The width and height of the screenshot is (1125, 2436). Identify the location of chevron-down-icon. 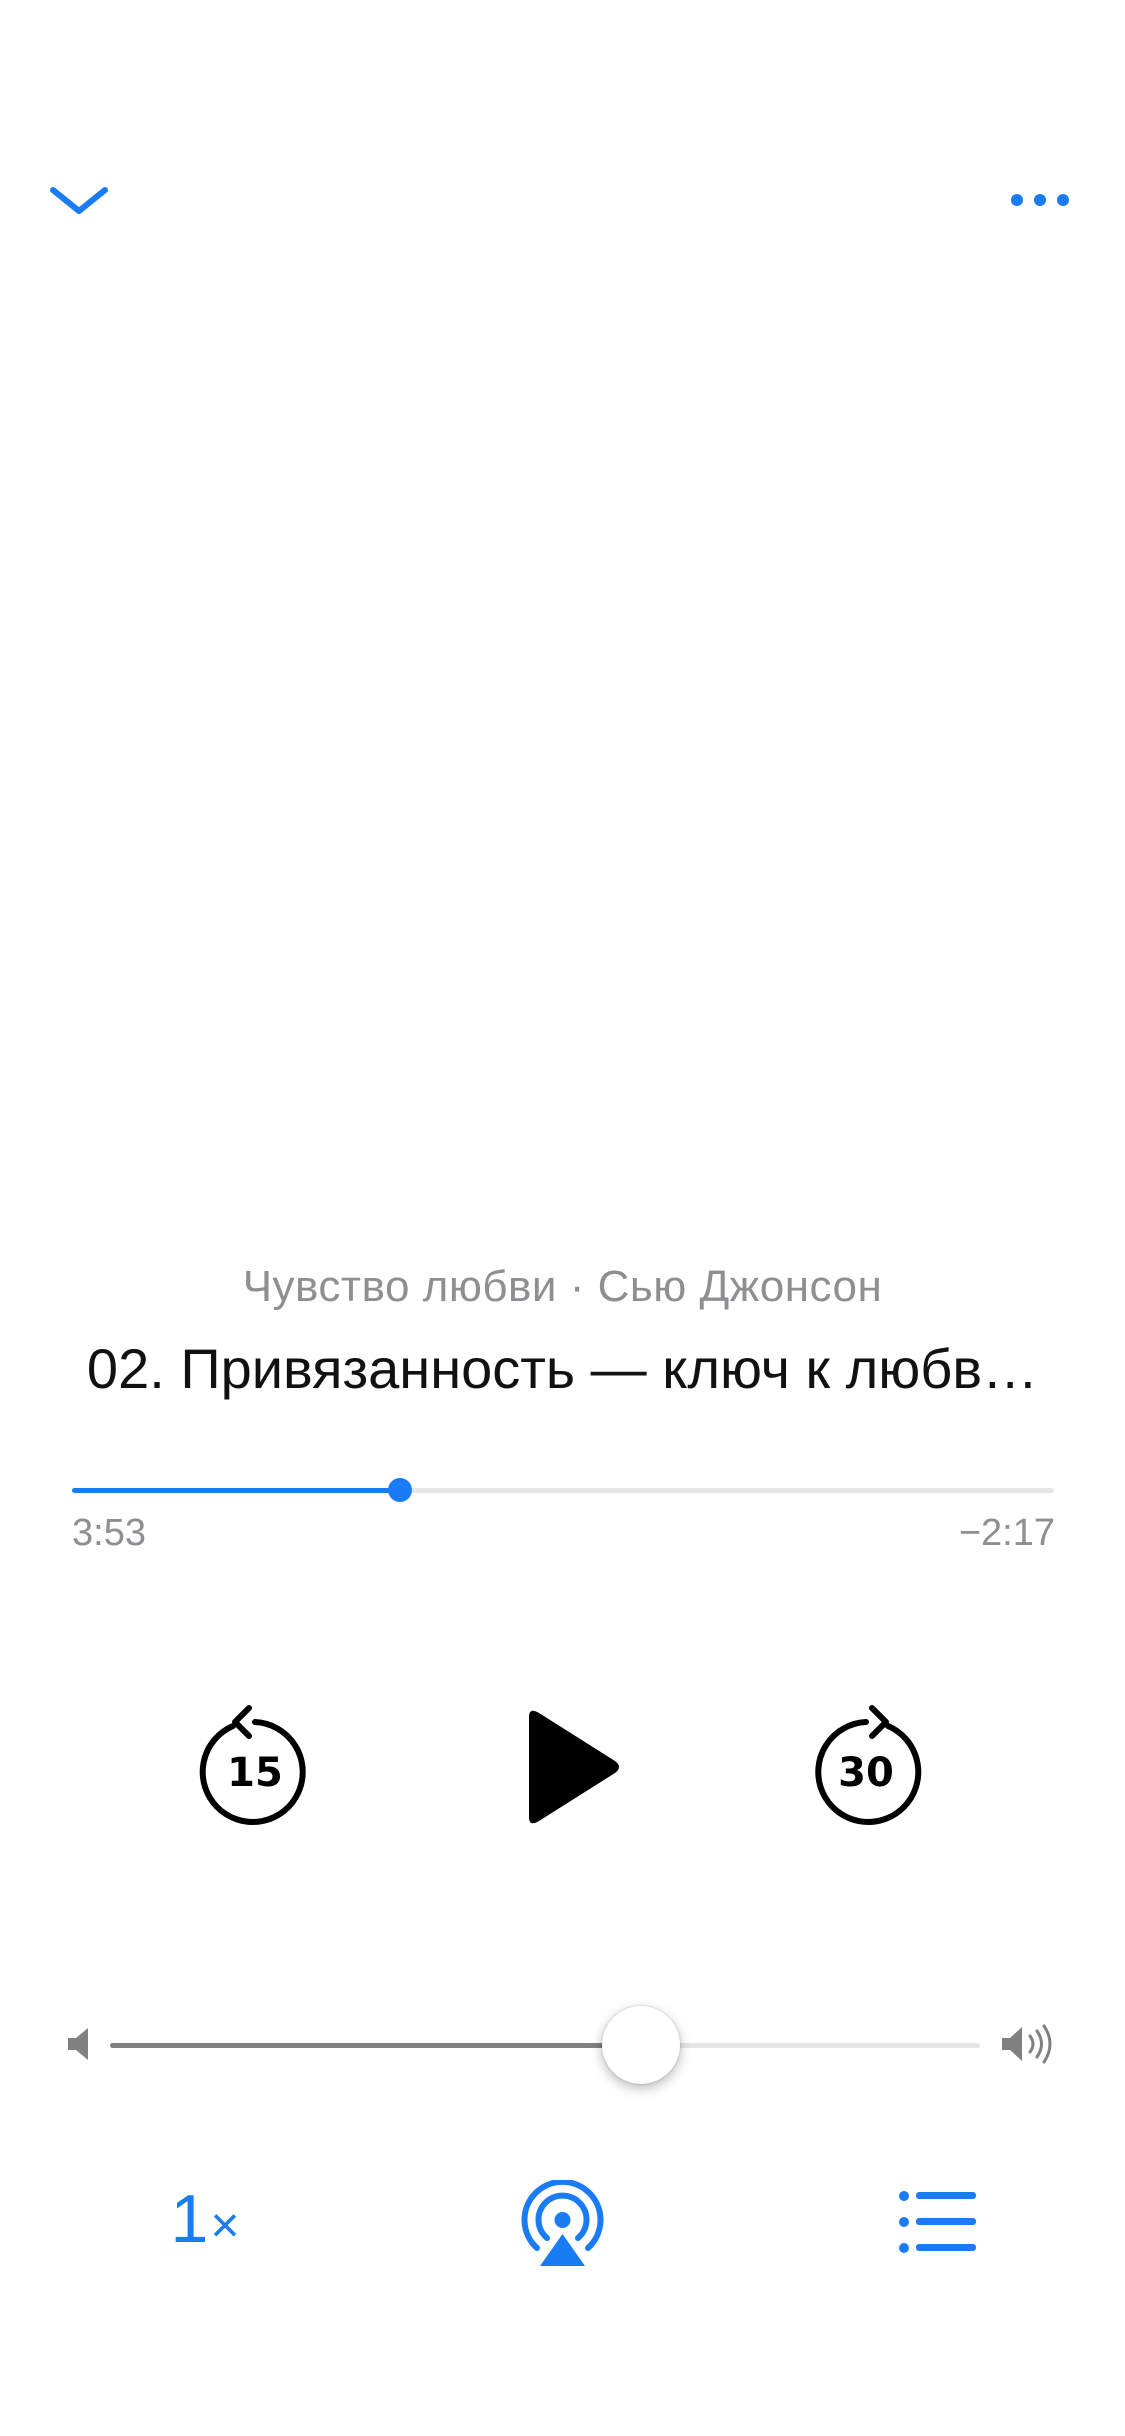
(79, 200).